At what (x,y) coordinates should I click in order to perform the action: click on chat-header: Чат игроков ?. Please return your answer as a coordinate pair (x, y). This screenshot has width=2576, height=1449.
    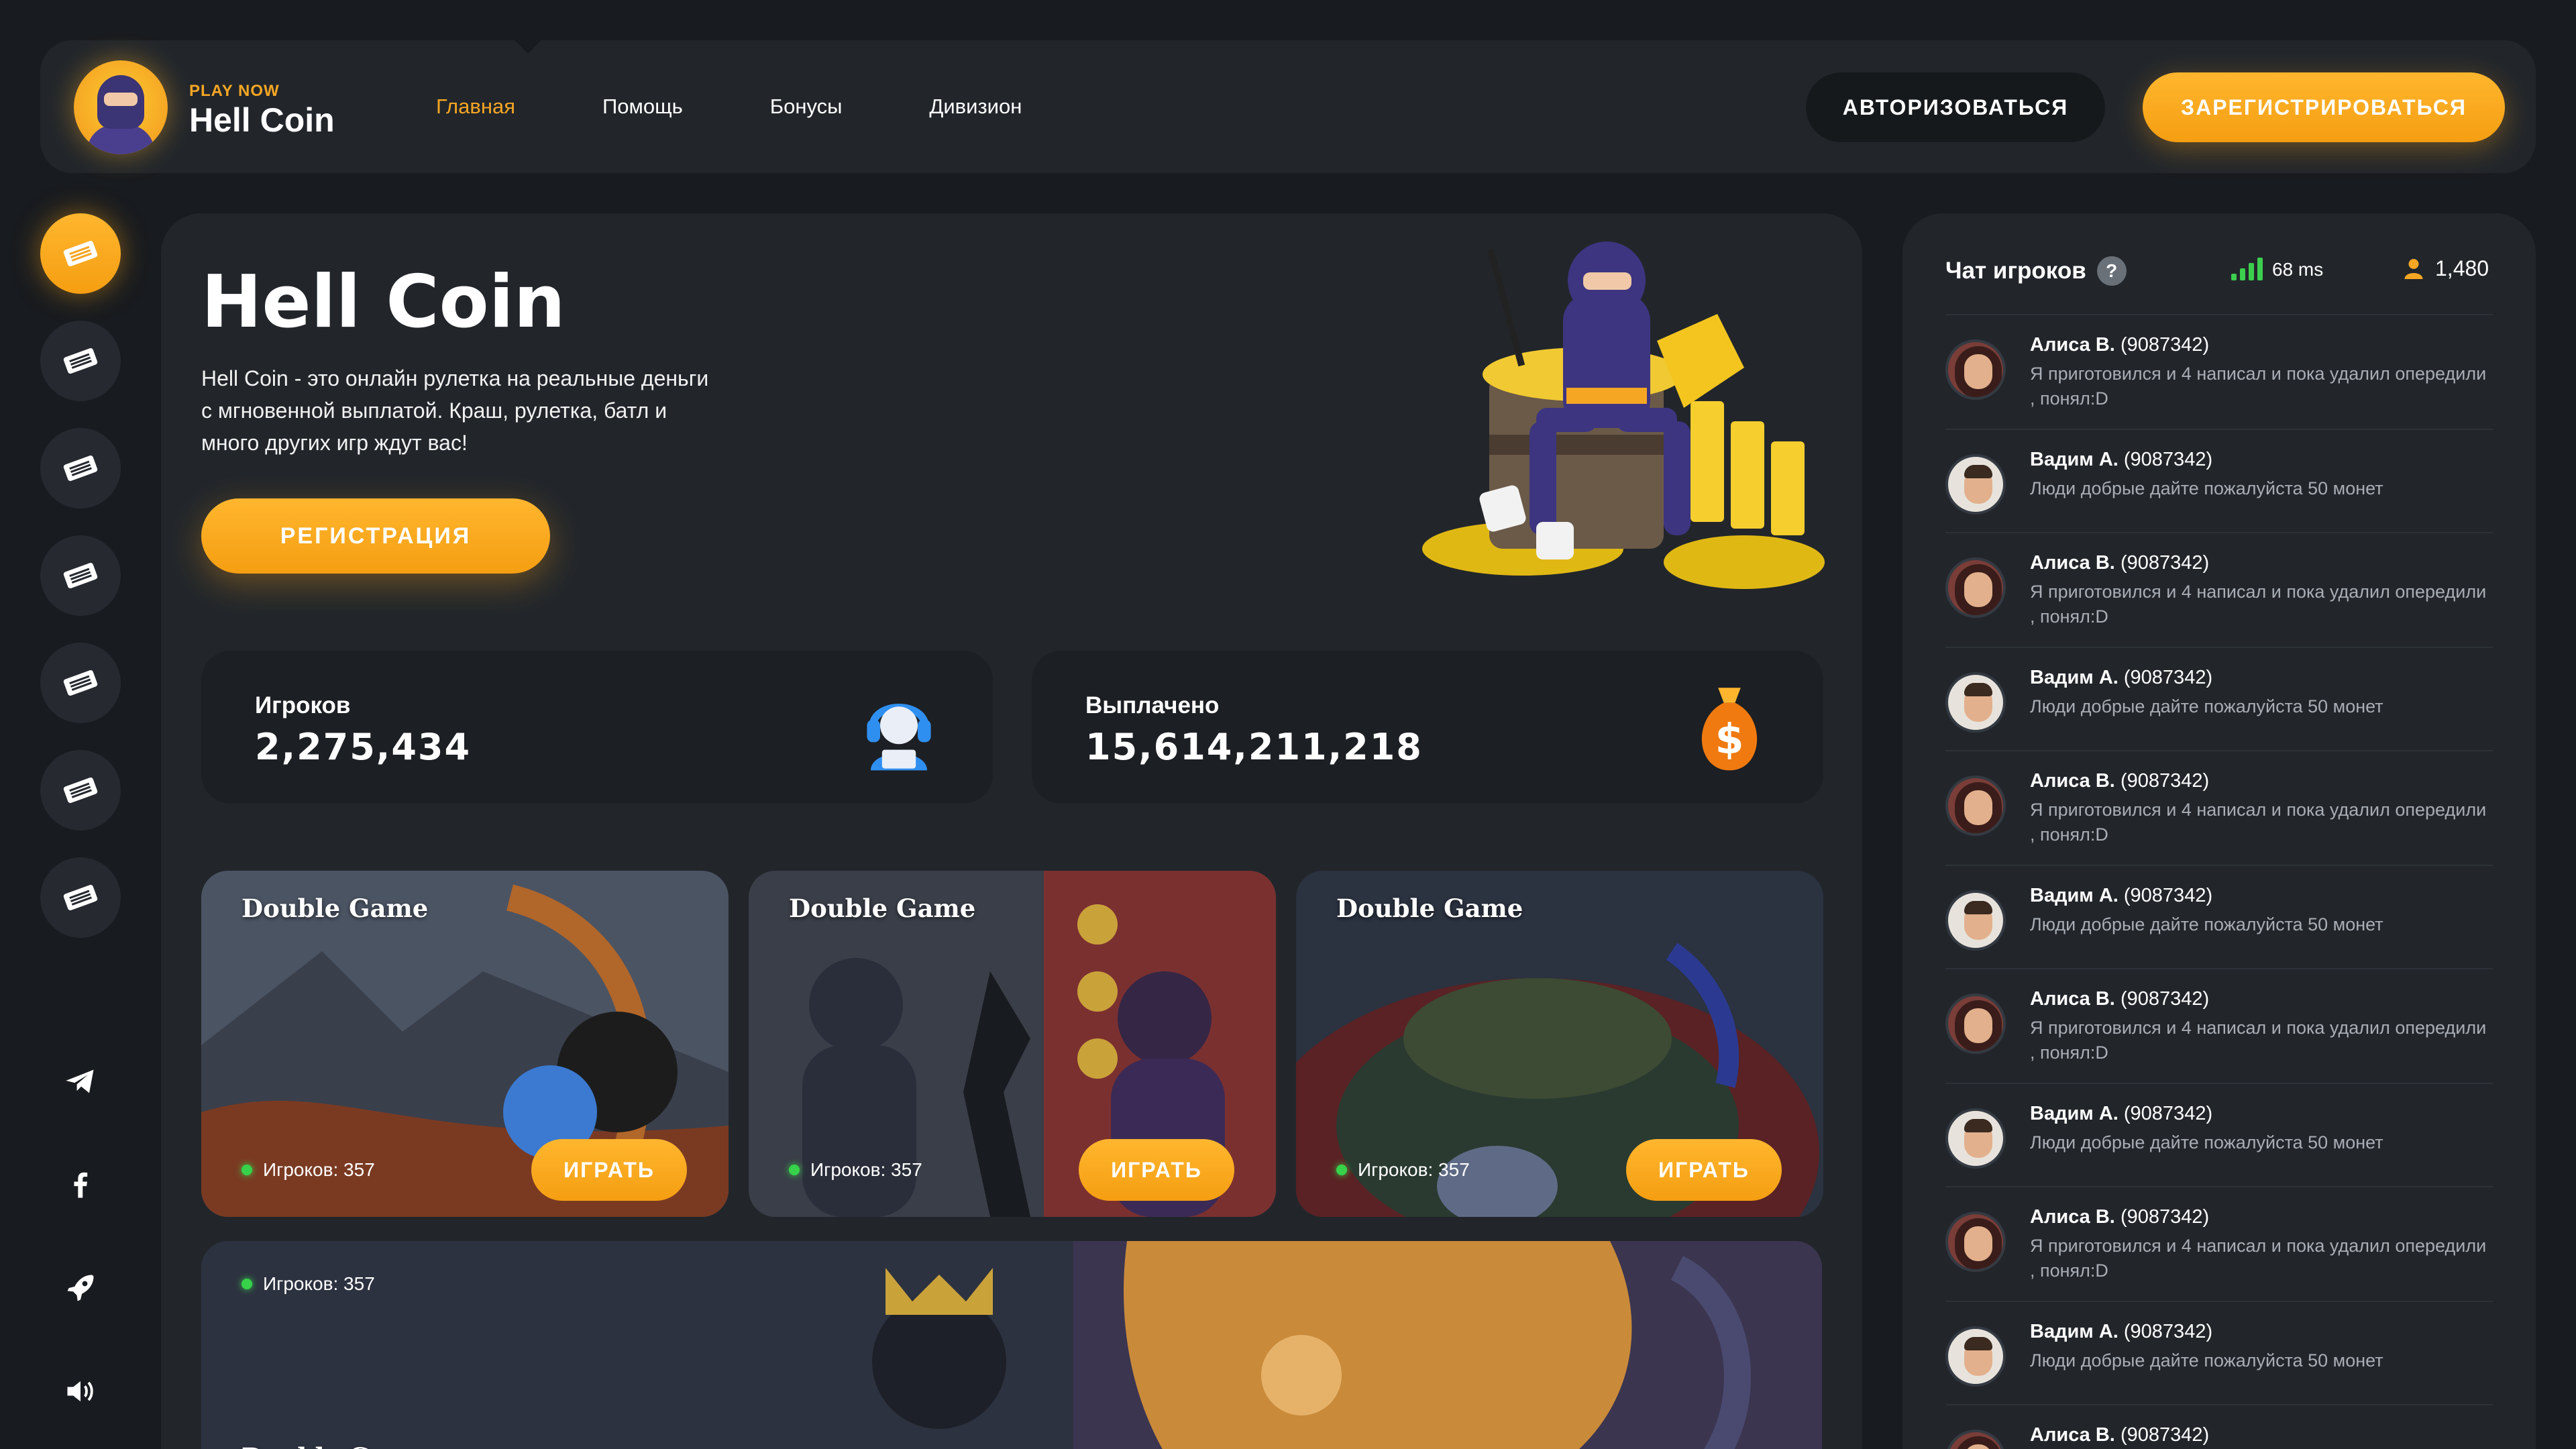
    Looking at the image, I should click on (2036, 271).